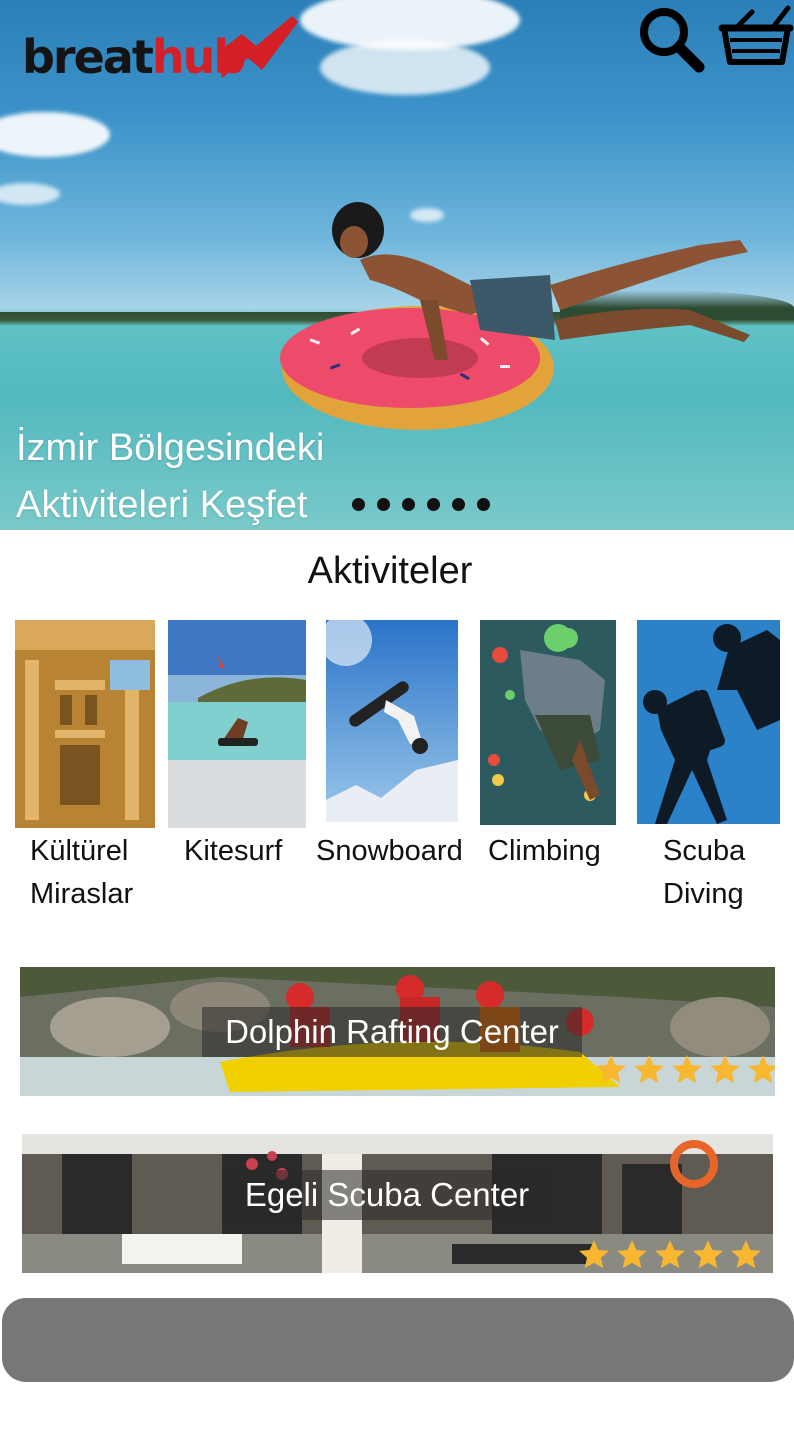 The width and height of the screenshot is (794, 1429). I want to click on activities-heading: Aktiviteler, so click(390, 571).